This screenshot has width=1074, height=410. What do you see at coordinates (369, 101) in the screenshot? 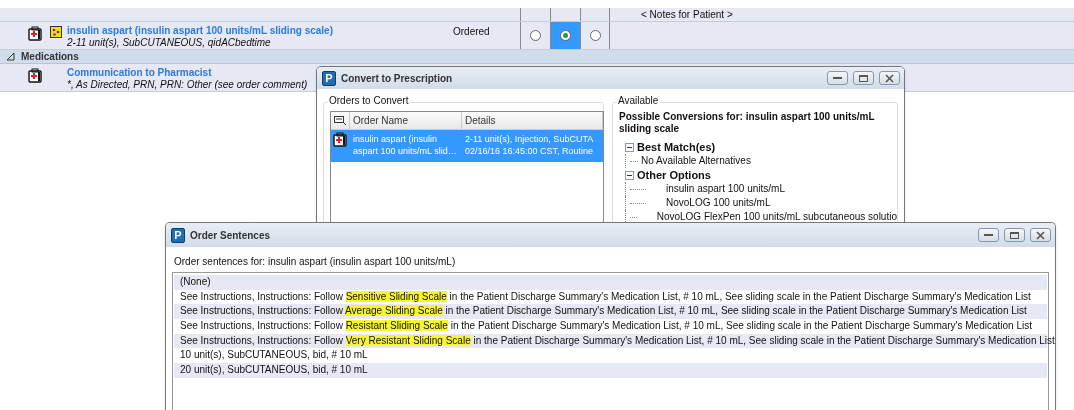
I see `group-label: Orders to Convert` at bounding box center [369, 101].